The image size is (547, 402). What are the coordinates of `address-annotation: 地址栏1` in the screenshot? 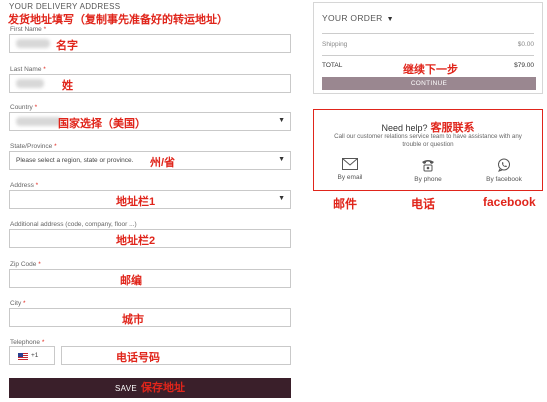 It's located at (136, 202).